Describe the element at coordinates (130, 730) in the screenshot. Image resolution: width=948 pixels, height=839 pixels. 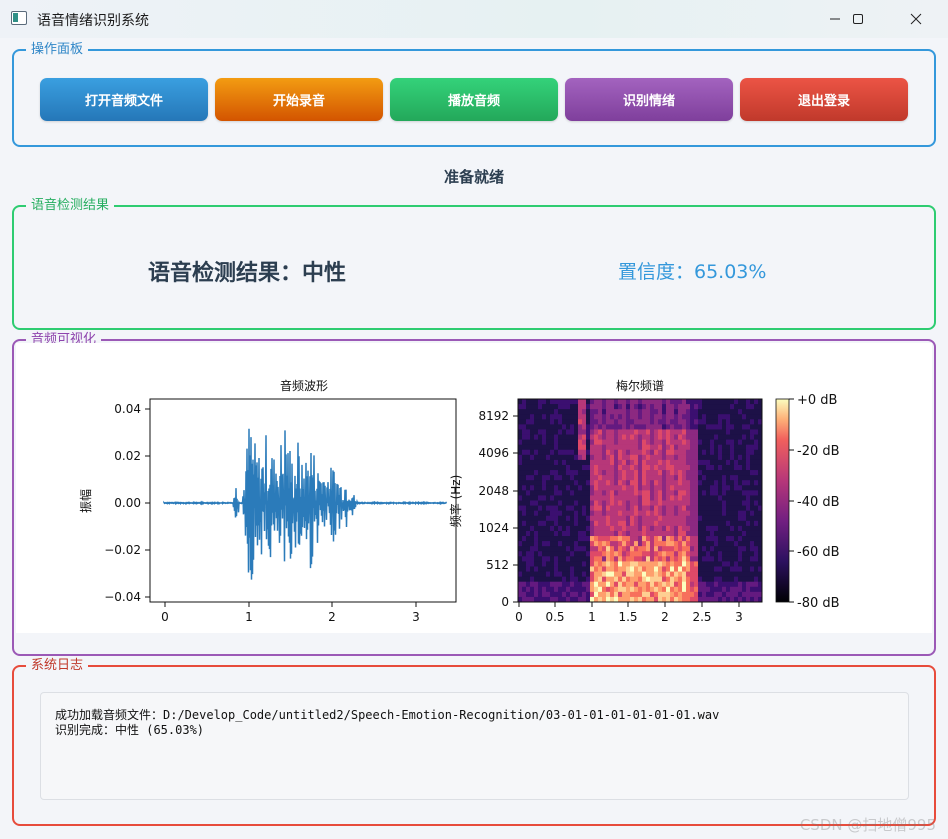
I see `log-line: 识别完成：中性 (65.03%)` at that location.